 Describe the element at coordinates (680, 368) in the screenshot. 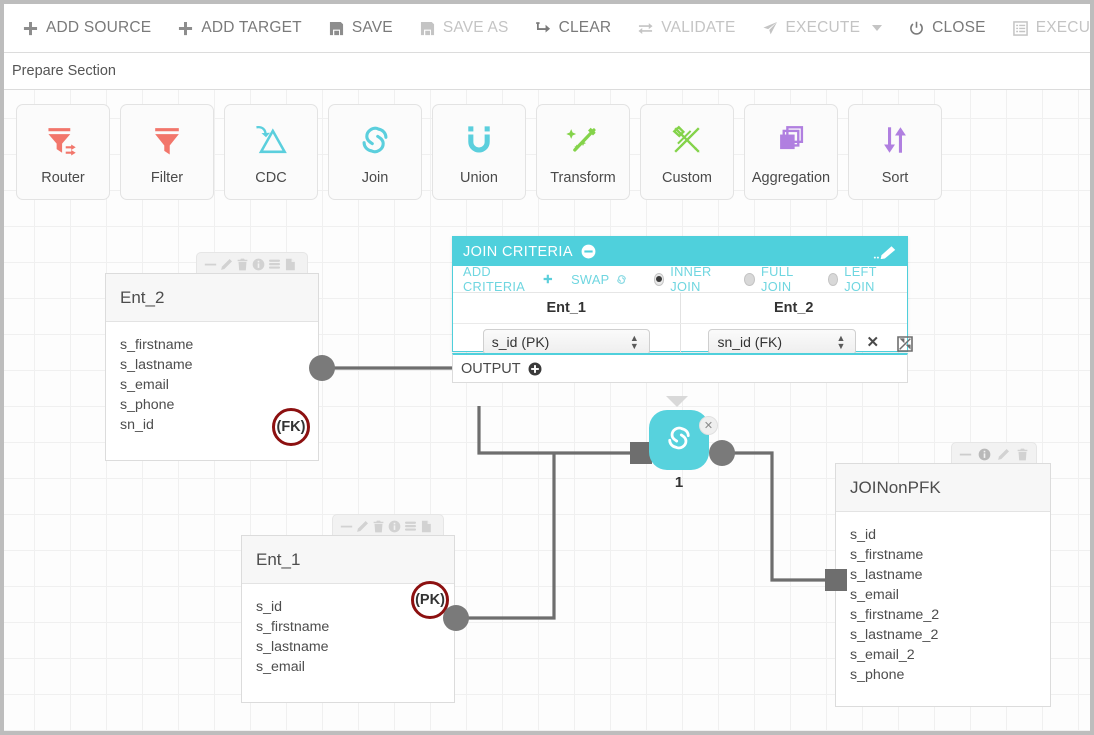

I see `join-output-row: OUTPUT` at that location.